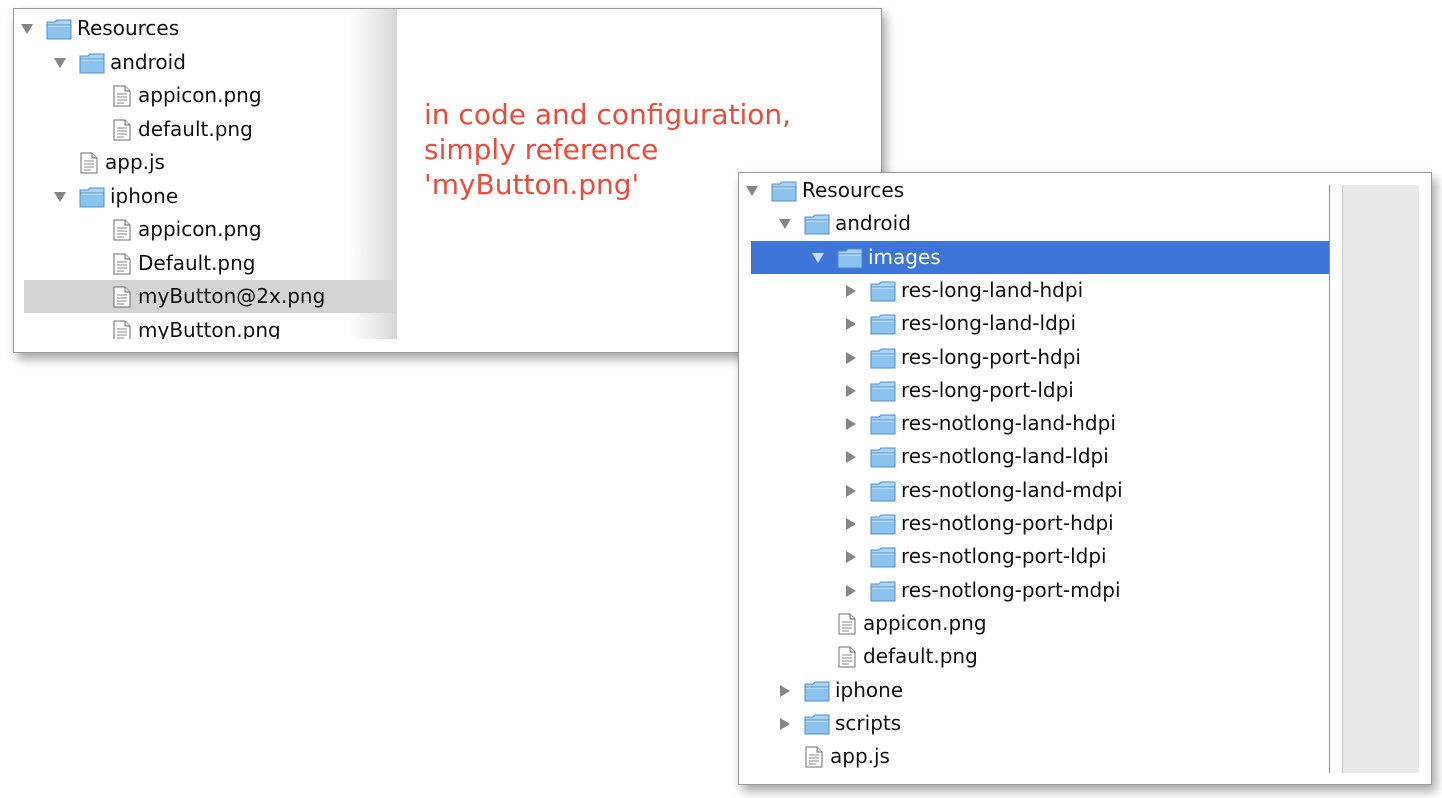 This screenshot has height=798, width=1442. I want to click on tree-item-label: res-notlong-port-mdpi, so click(1011, 589).